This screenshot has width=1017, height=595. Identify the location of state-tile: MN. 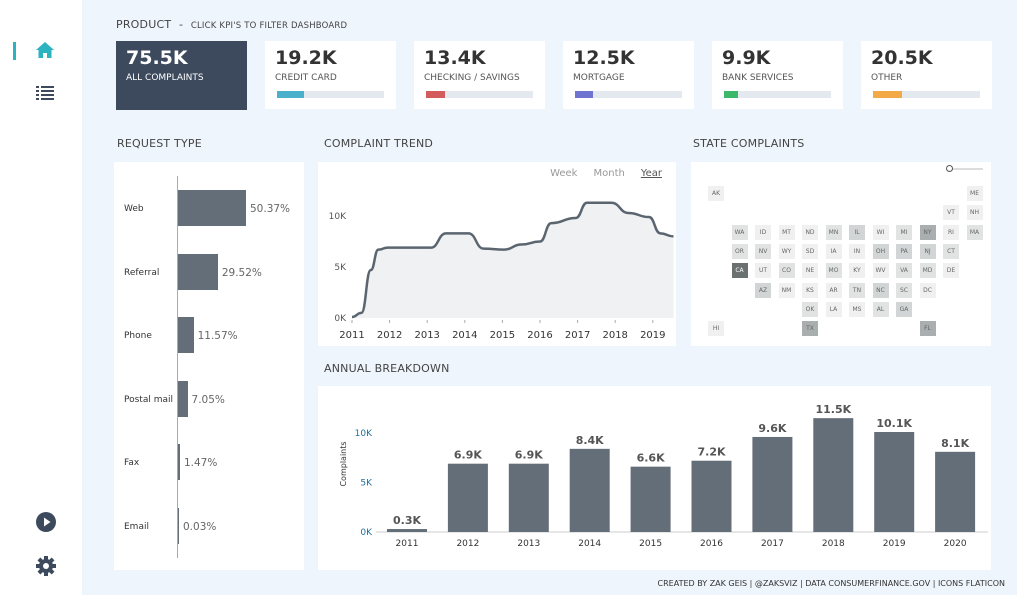
(833, 232).